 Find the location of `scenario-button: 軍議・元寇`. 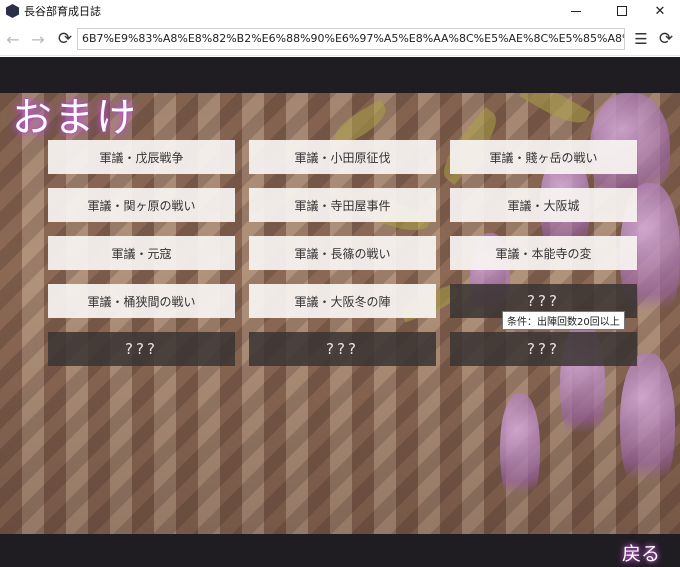

scenario-button: 軍議・元寇 is located at coordinates (141, 253).